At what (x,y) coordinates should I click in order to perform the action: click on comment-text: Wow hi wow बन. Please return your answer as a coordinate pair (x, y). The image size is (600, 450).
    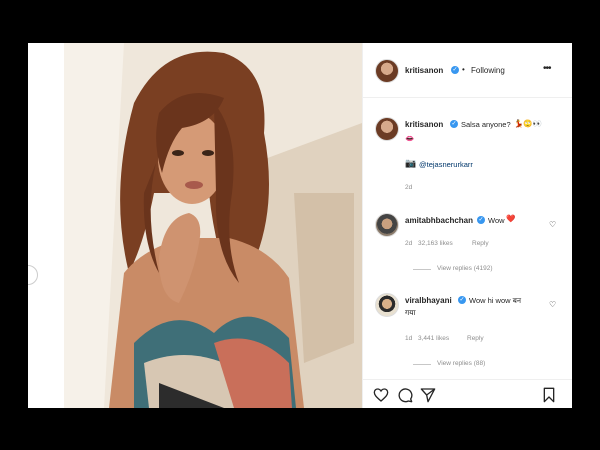
    Looking at the image, I should click on (495, 300).